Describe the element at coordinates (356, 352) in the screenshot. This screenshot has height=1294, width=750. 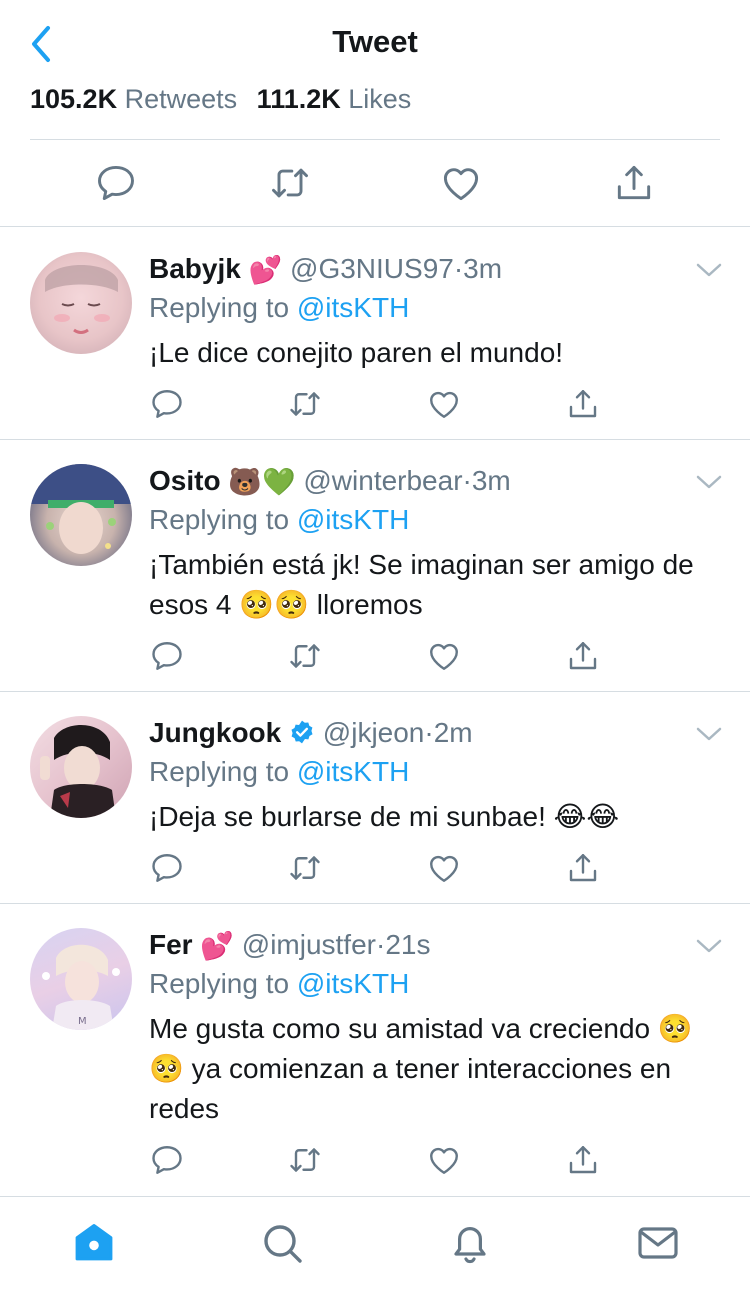
I see `tweet-text: ¡Le dice conejito paren el mundo!` at that location.